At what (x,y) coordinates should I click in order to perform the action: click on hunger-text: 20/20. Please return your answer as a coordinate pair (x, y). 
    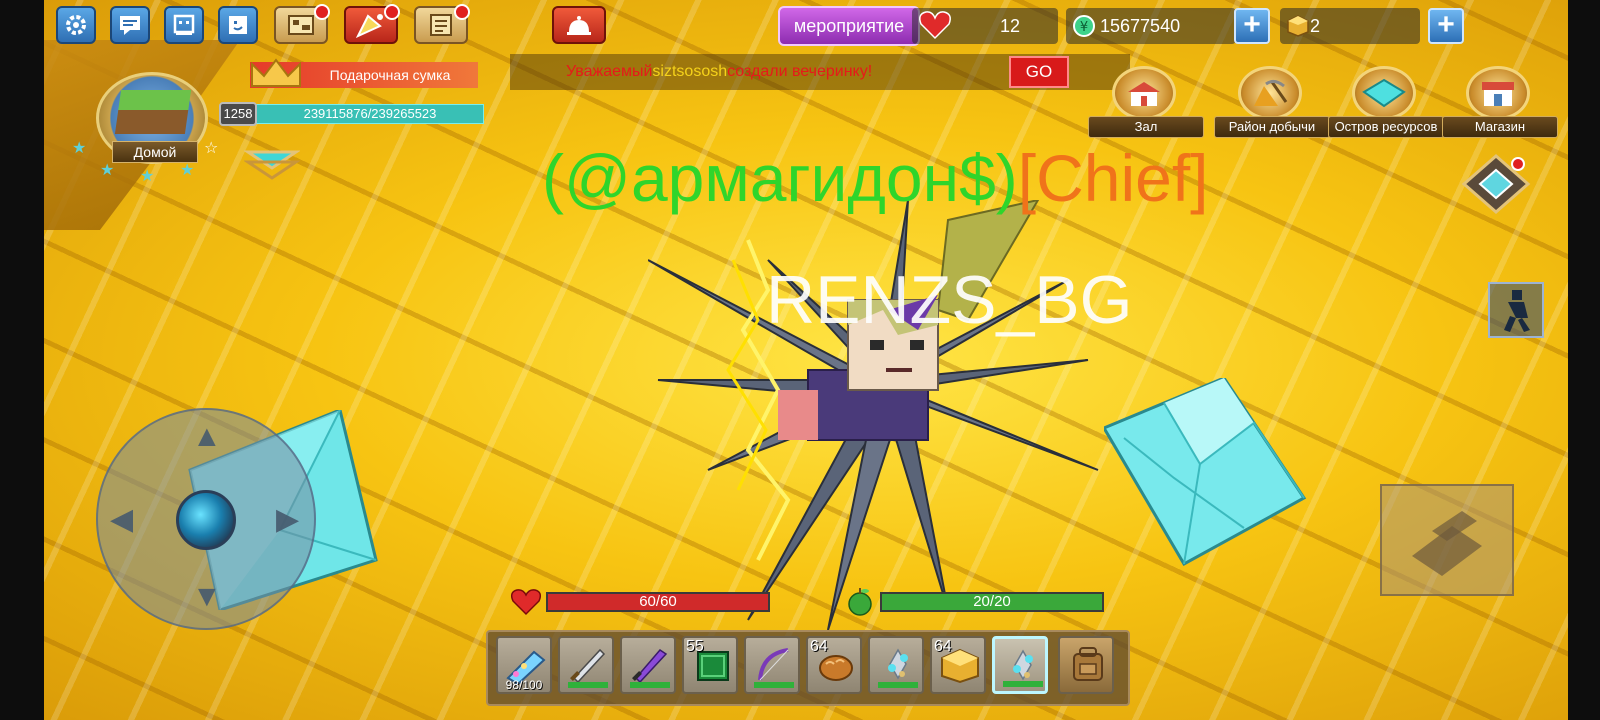
    Looking at the image, I should click on (992, 601).